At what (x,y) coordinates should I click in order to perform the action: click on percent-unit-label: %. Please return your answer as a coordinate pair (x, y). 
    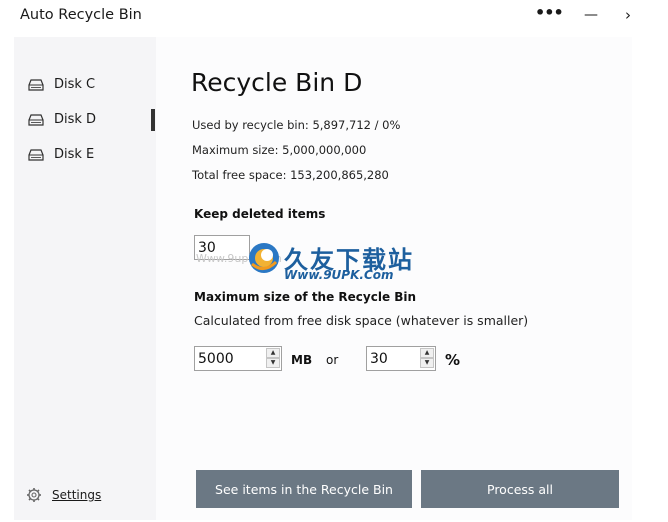
    Looking at the image, I should click on (453, 360).